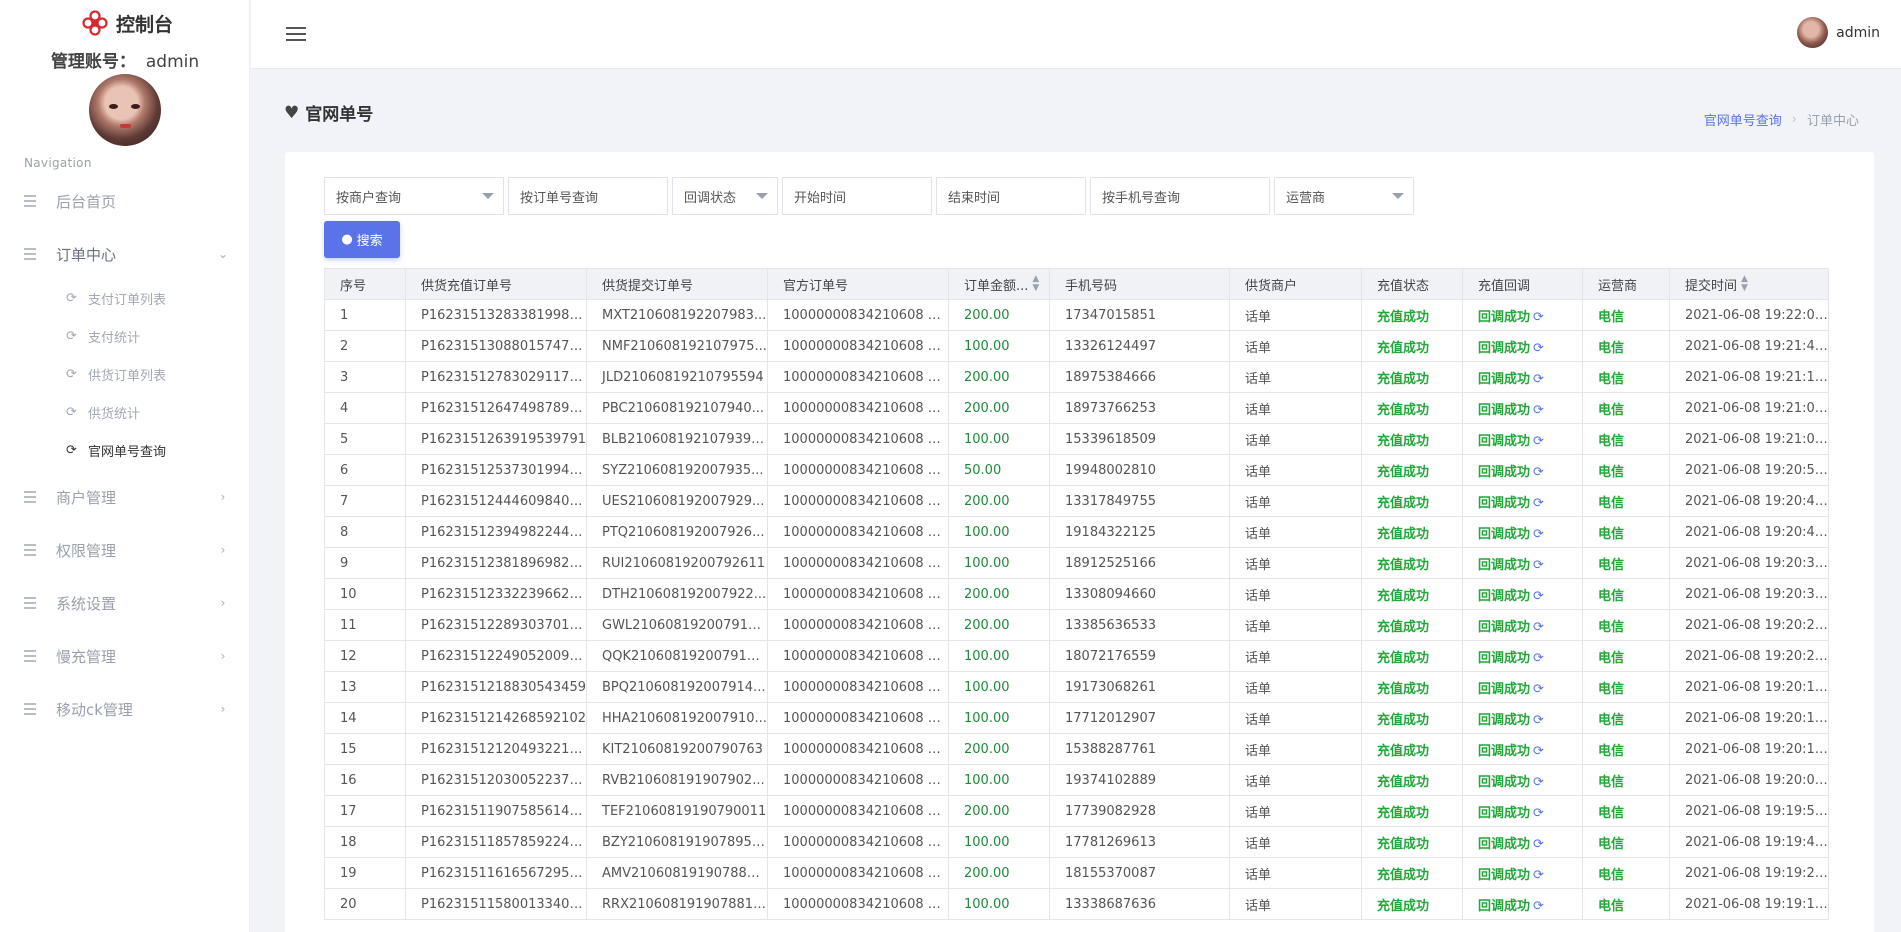 This screenshot has width=1901, height=932. What do you see at coordinates (365, 315) in the screenshot?
I see `row-index: 1` at bounding box center [365, 315].